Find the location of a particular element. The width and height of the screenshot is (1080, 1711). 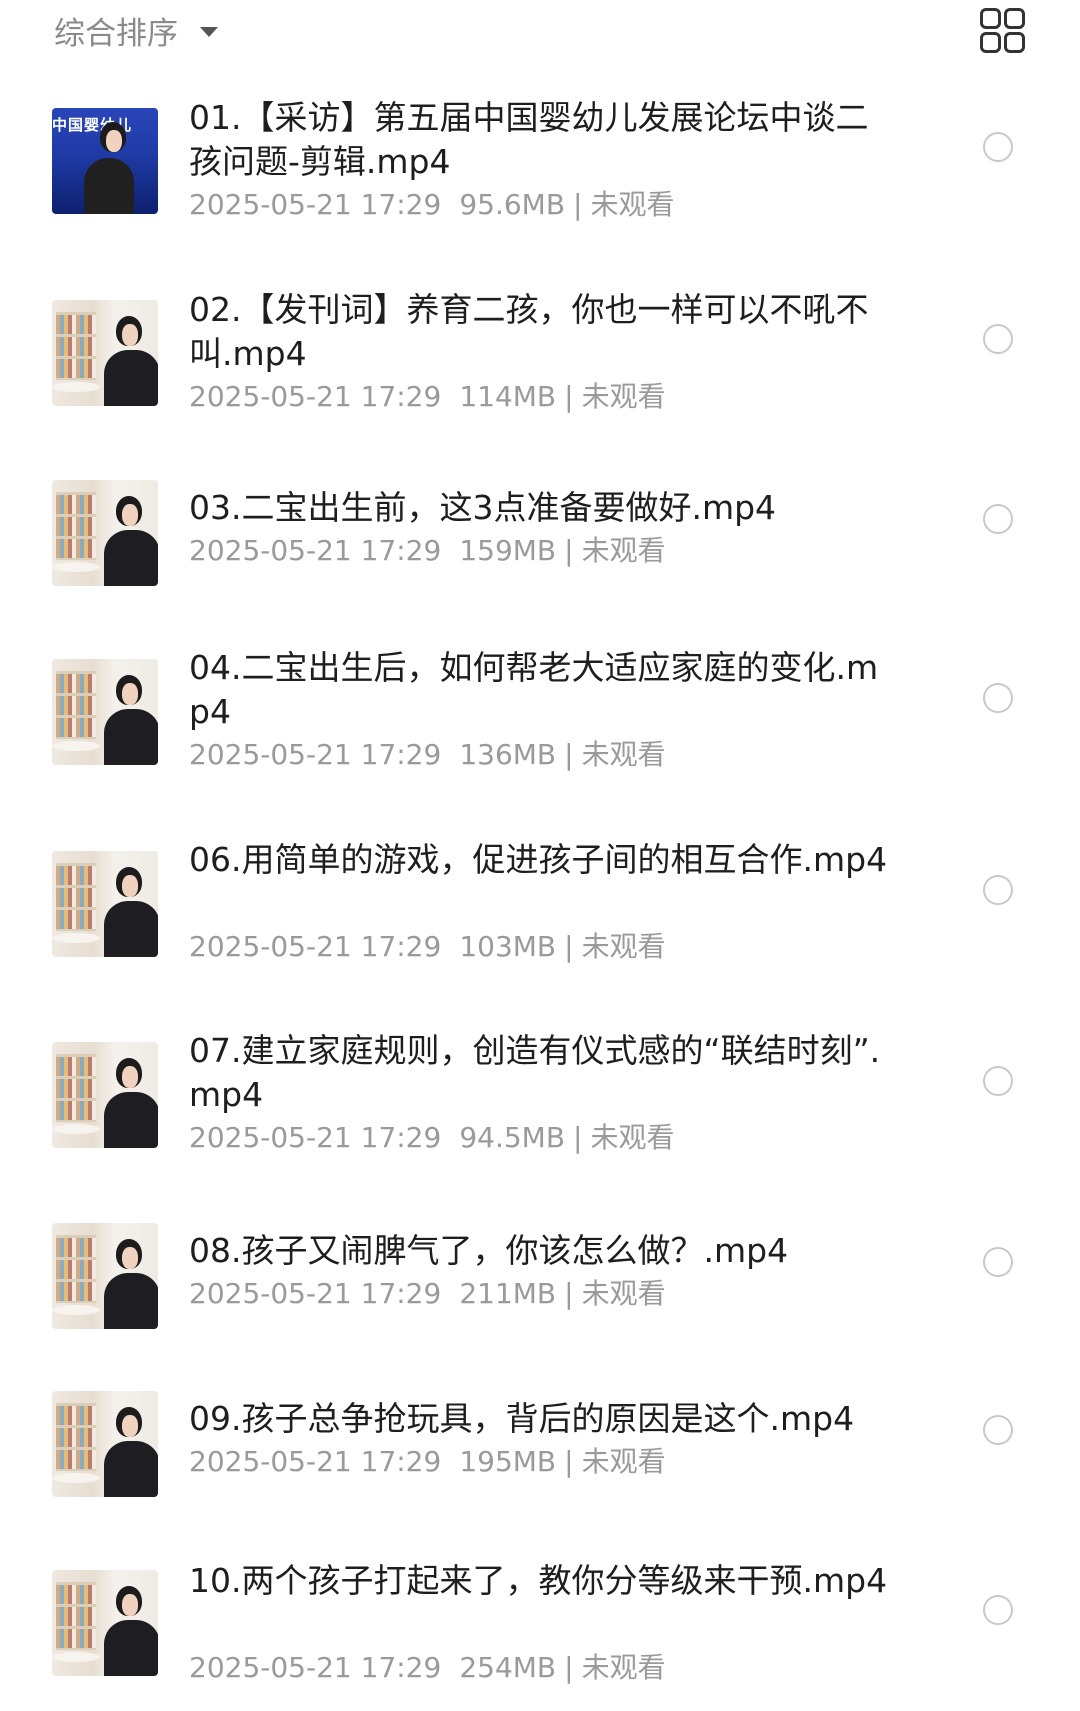

file-title: 07.建立家庭规则，创造有仪式感的“联结时刻”.mp4 is located at coordinates (535, 1072).